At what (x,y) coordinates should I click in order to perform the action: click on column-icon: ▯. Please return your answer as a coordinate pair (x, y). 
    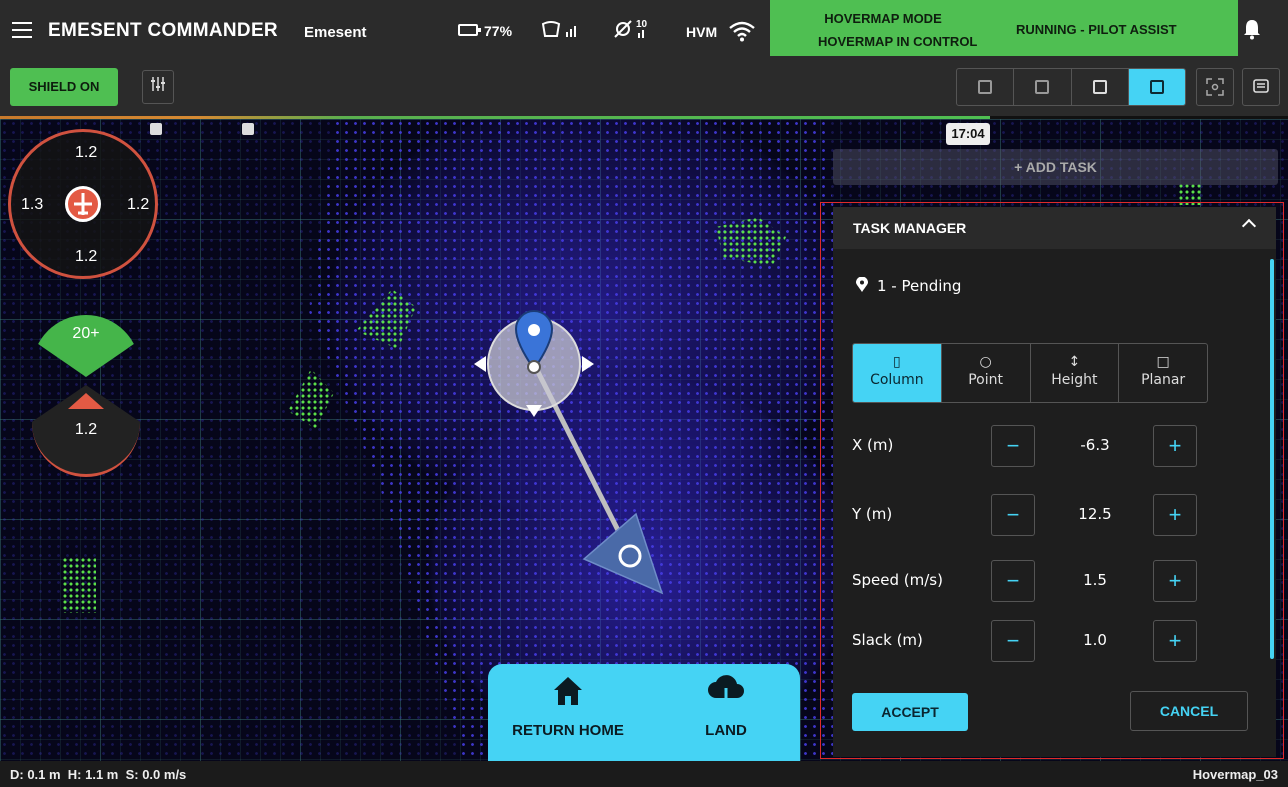
    Looking at the image, I should click on (897, 362).